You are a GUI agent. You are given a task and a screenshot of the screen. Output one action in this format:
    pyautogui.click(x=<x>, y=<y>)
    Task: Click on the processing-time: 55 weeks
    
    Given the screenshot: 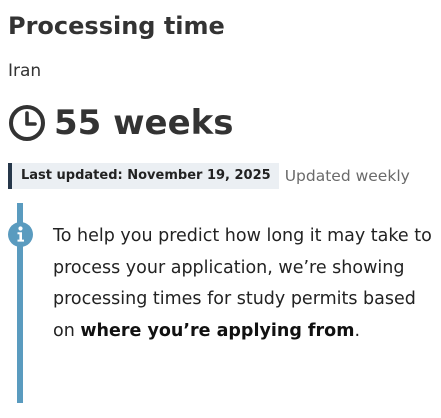 What is the action you would take?
    pyautogui.click(x=121, y=123)
    